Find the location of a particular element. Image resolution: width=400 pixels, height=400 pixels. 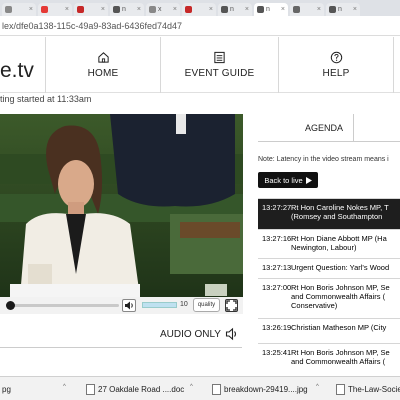

quality-label: quality is located at coordinates (206, 305).